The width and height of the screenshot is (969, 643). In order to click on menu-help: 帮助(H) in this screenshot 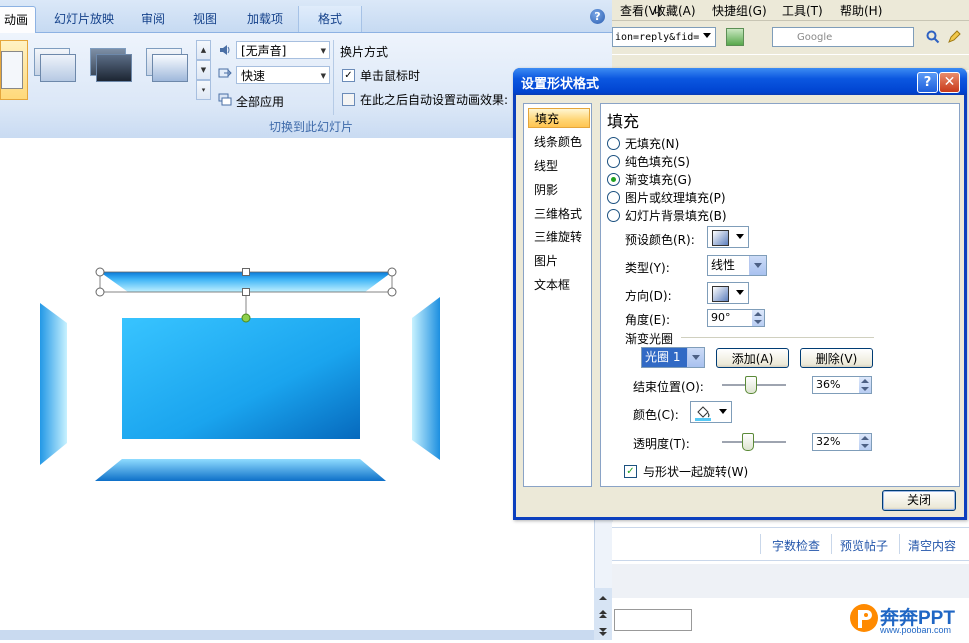, I will do `click(861, 10)`.